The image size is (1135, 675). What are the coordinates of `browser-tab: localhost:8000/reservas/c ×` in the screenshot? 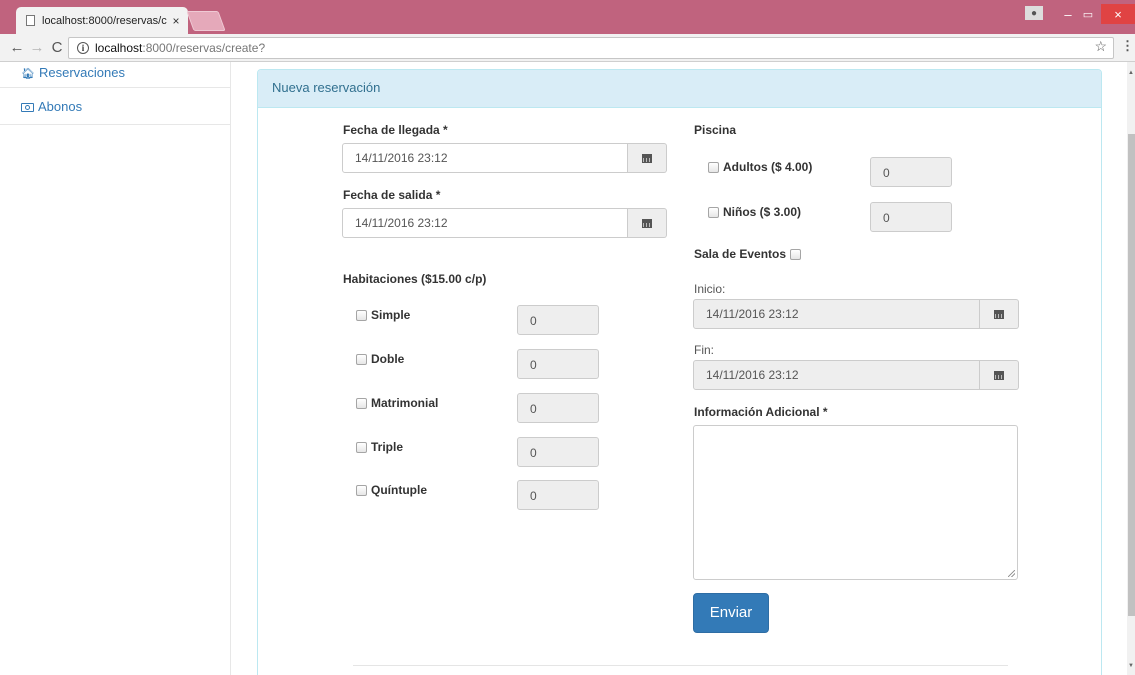 It's located at (102, 20).